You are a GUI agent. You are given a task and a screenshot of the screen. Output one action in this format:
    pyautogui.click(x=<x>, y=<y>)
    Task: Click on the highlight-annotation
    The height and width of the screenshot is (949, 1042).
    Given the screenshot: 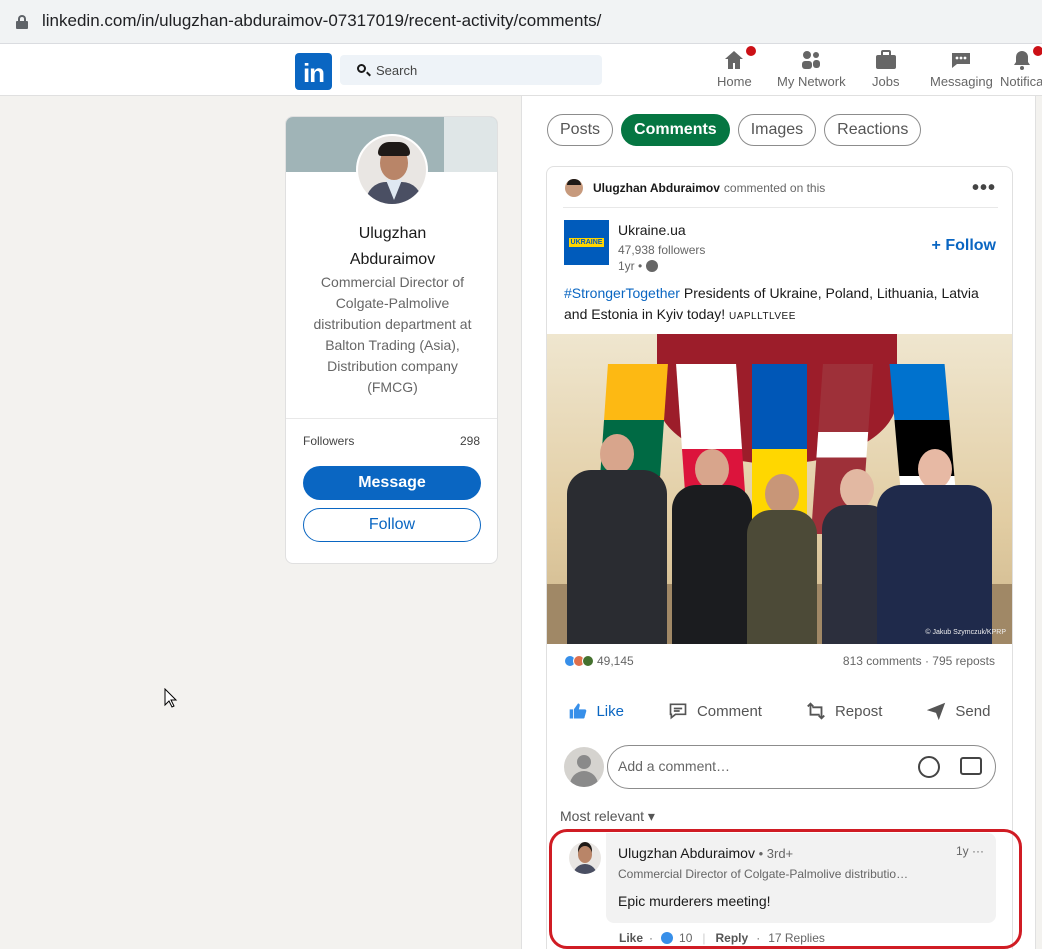 What is the action you would take?
    pyautogui.click(x=785, y=889)
    